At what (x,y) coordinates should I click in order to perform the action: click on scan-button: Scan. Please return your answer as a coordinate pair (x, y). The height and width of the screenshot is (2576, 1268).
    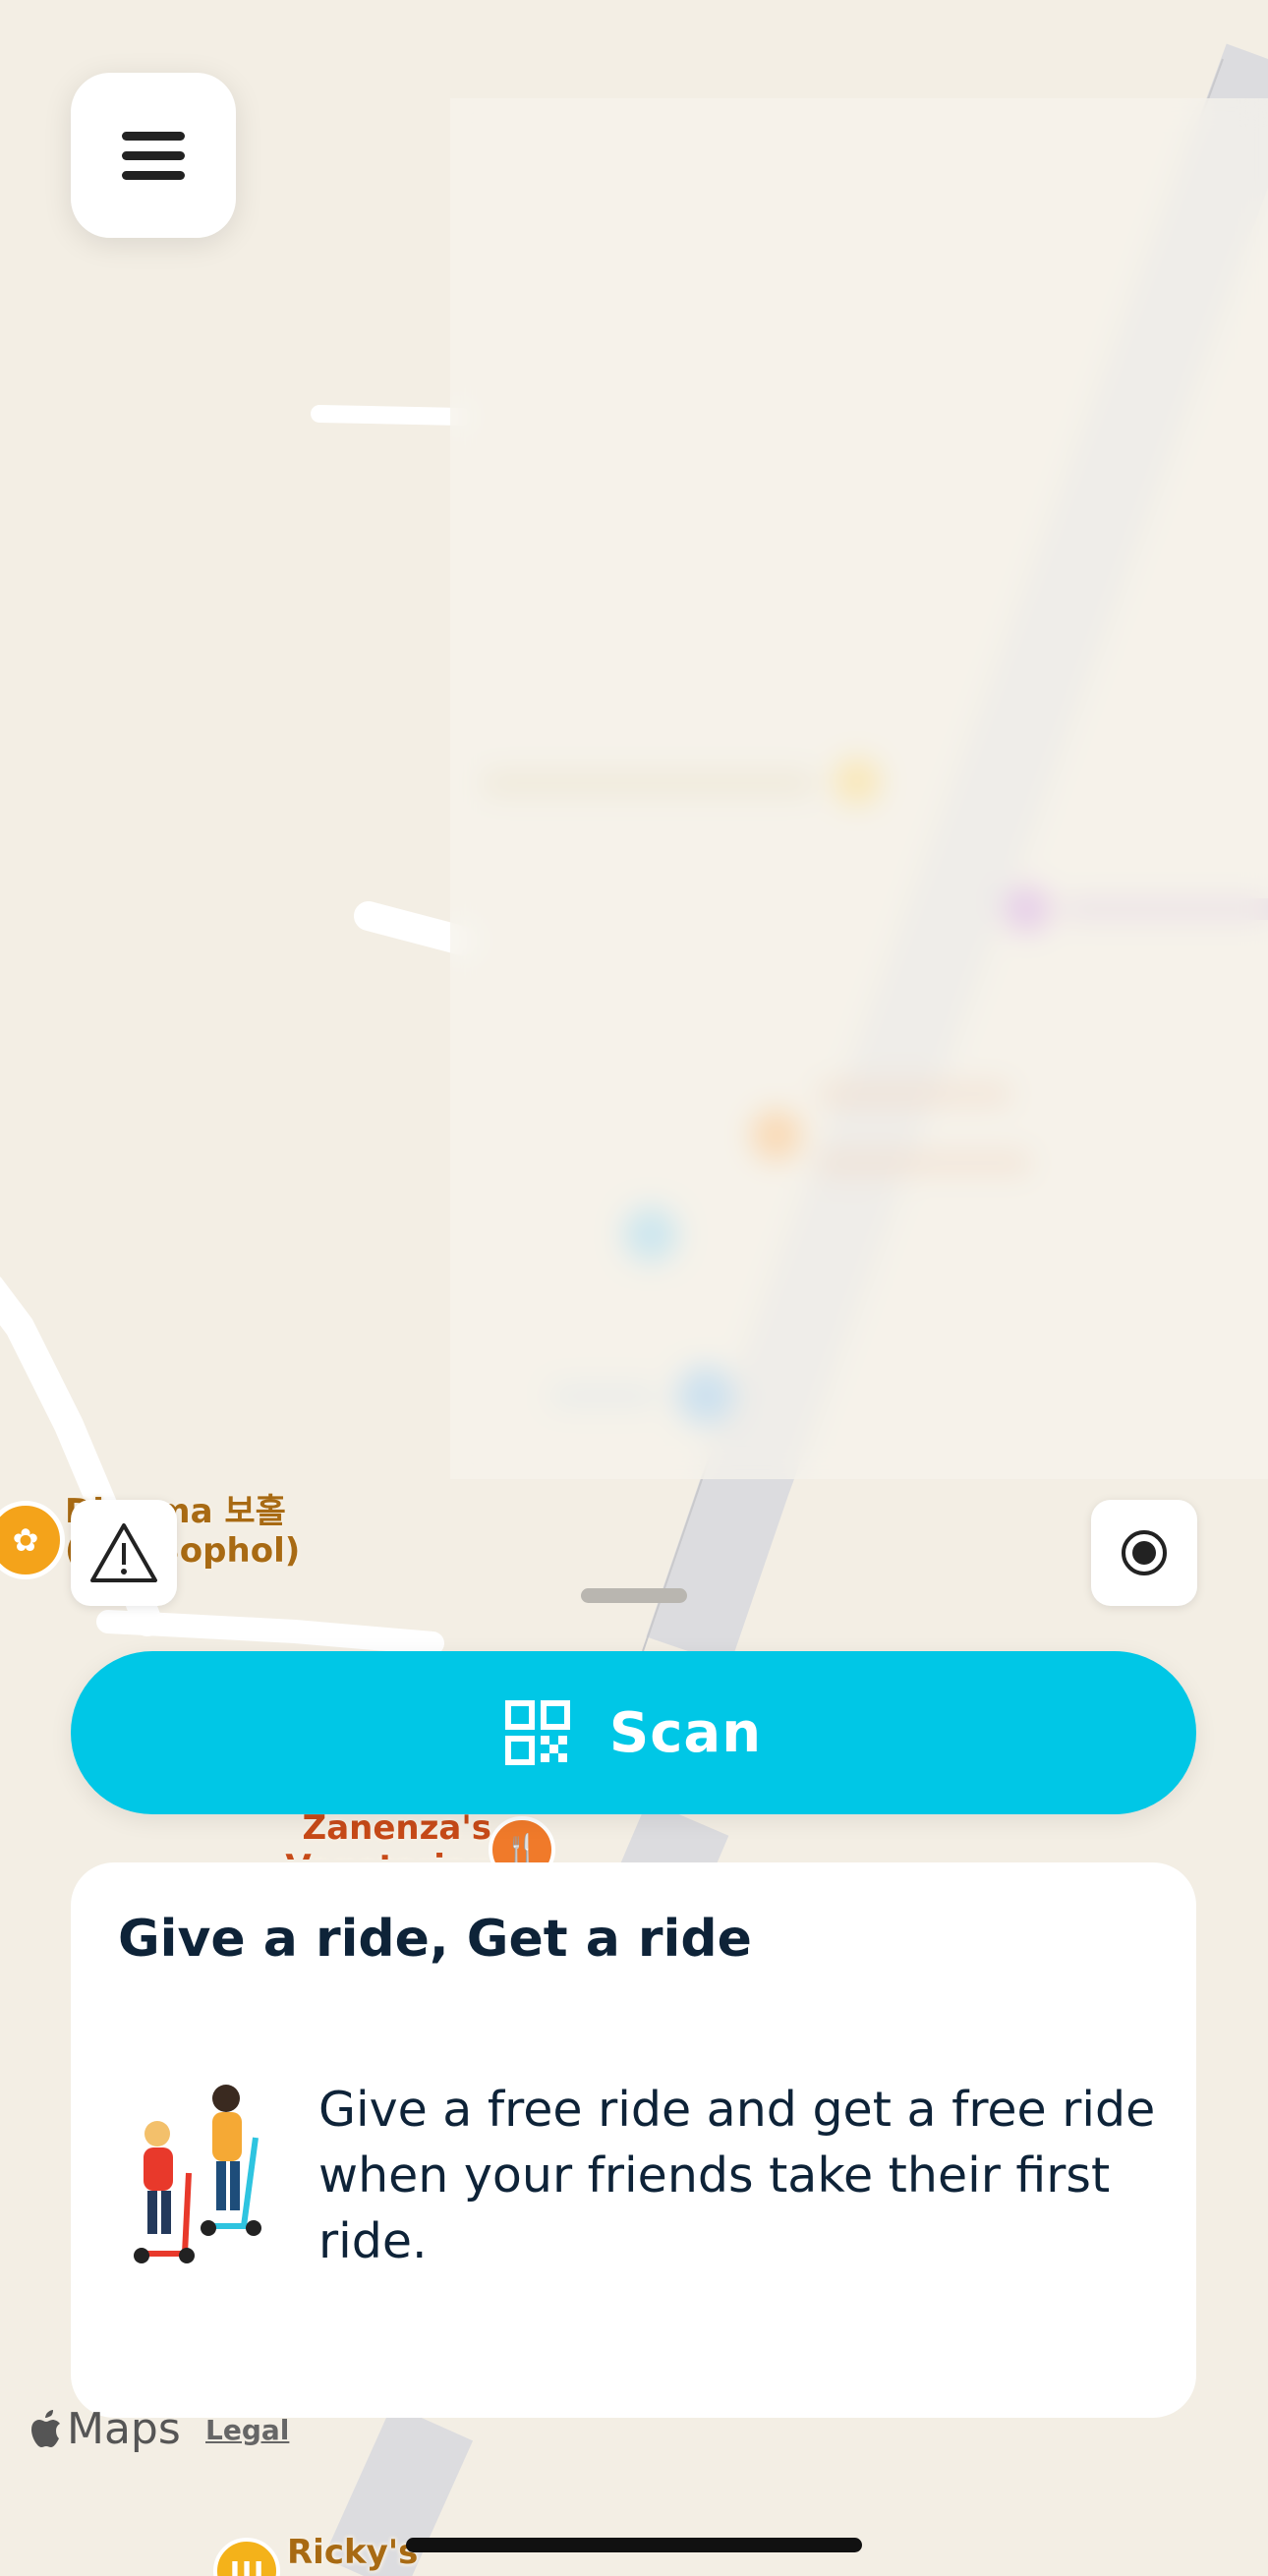
    Looking at the image, I should click on (633, 1733).